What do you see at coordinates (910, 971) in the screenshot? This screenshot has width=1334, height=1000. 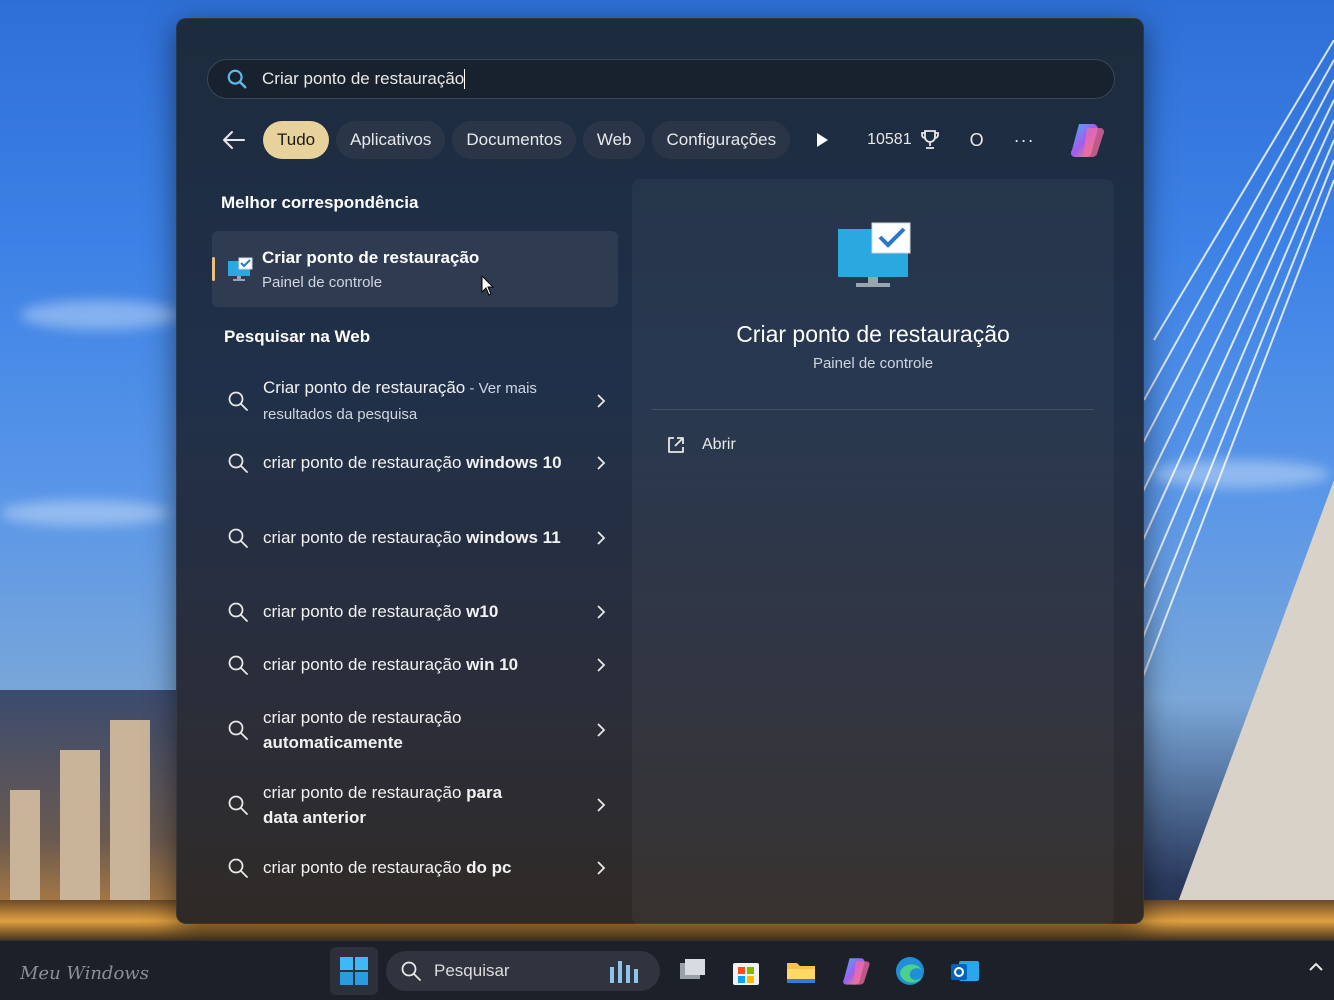 I see `edge-browser-icon` at bounding box center [910, 971].